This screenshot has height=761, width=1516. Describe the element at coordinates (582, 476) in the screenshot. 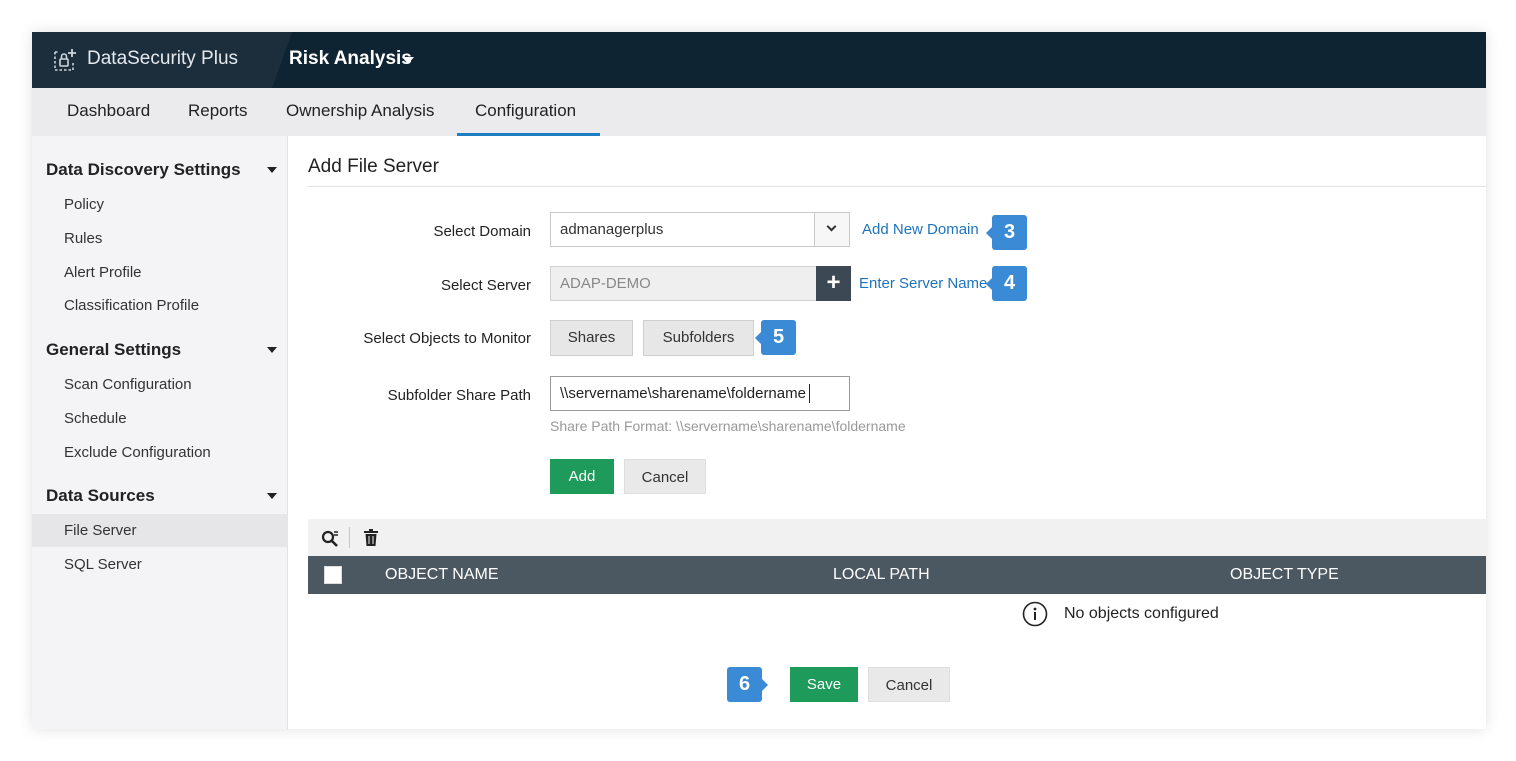

I see `add-button: Add` at that location.